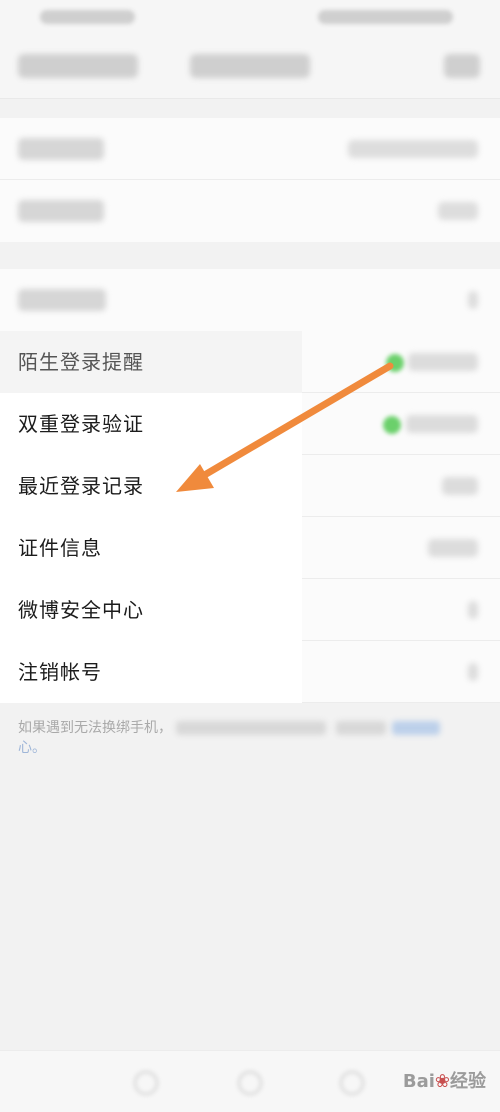 The width and height of the screenshot is (500, 1112). I want to click on menu-item-weibo-security-center: 微博安全中心, so click(250, 610).